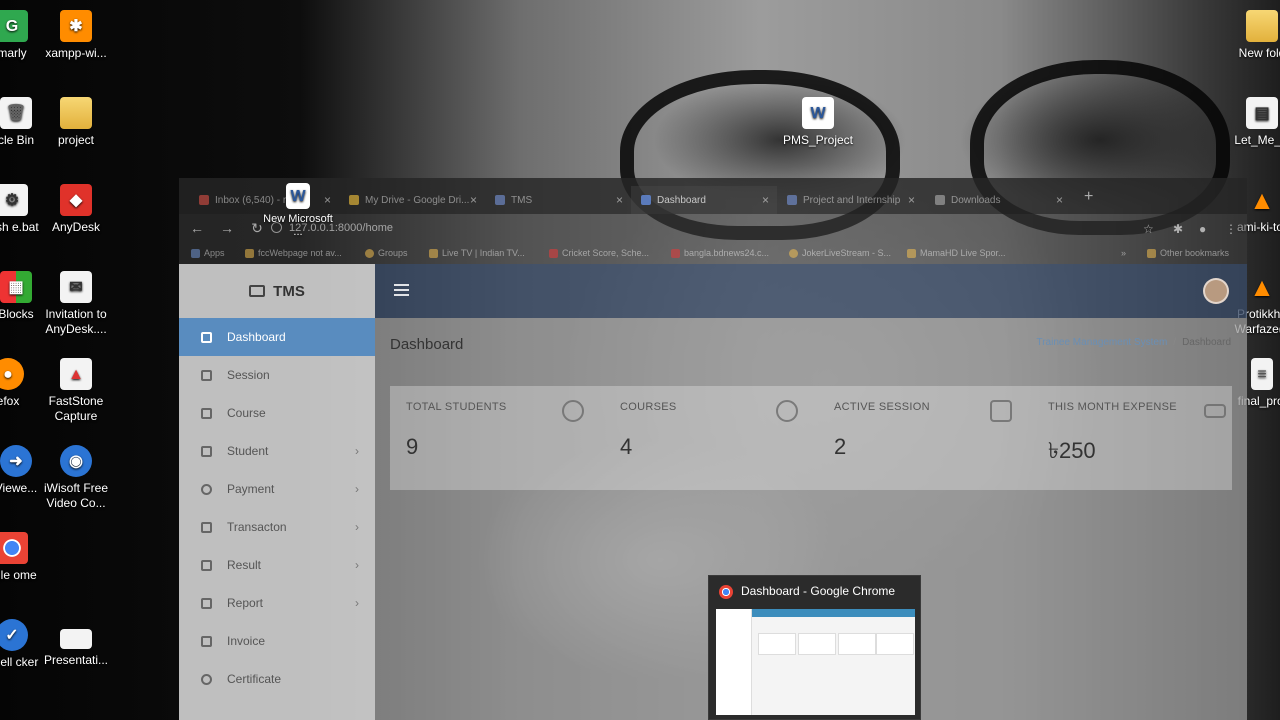 This screenshot has width=1280, height=720. What do you see at coordinates (675, 253) in the screenshot?
I see `news-icon` at bounding box center [675, 253].